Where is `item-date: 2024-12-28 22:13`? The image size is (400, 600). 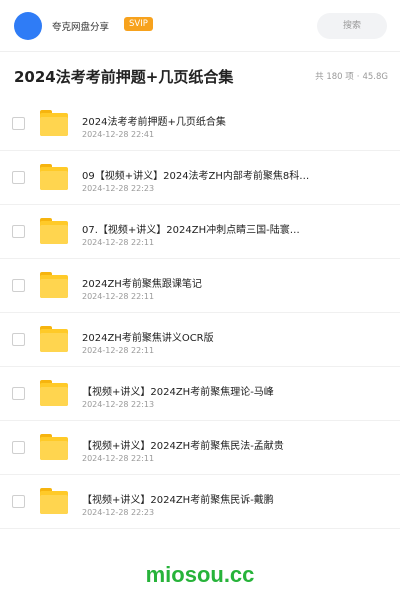
item-date: 2024-12-28 22:13 is located at coordinates (118, 404).